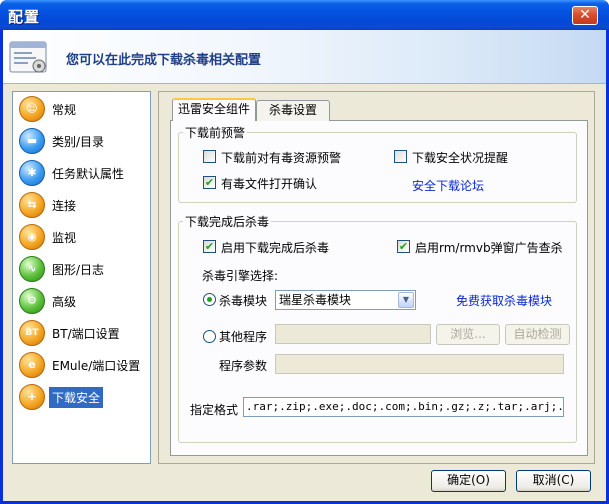  Describe the element at coordinates (64, 238) in the screenshot. I see `sidebar-item-label: 监视` at that location.